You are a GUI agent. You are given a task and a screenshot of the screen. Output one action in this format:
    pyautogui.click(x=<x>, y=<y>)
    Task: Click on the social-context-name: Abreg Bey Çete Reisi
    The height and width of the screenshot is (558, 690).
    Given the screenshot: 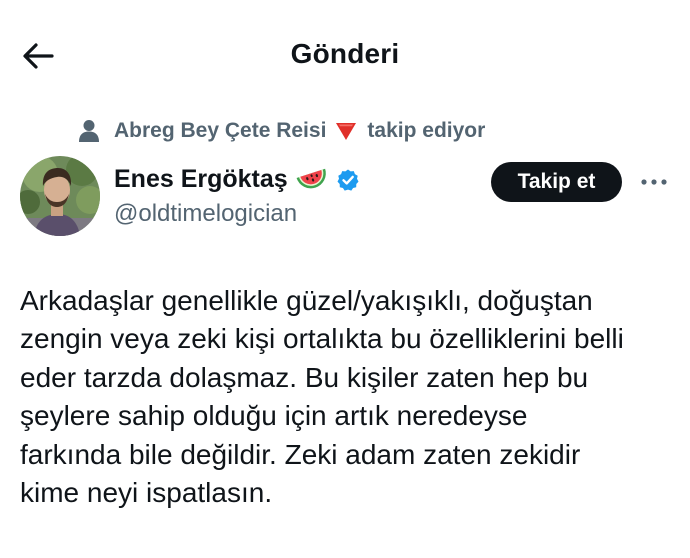 What is the action you would take?
    pyautogui.click(x=220, y=130)
    